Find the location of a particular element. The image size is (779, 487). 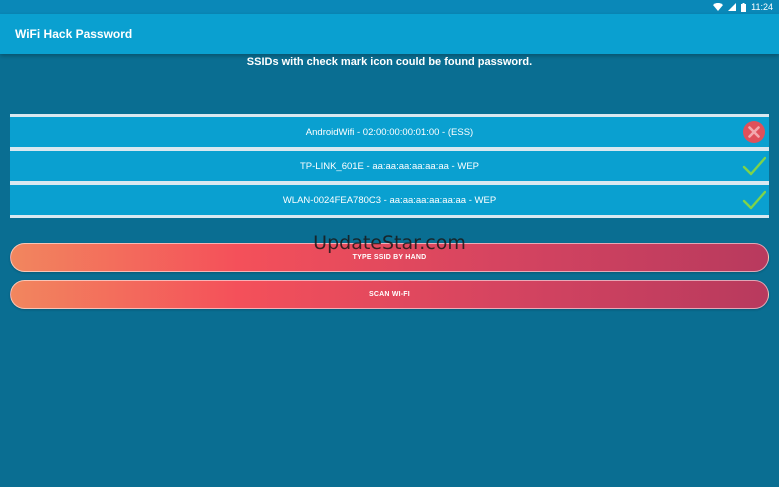

status-time: 11:24 is located at coordinates (762, 7).